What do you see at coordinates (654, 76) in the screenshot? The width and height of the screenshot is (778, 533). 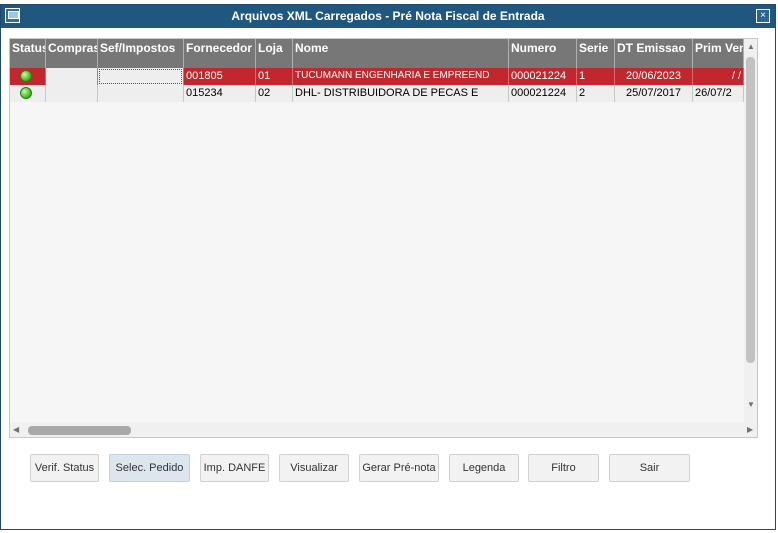 I see `dt-emissao-cell: 20/06/2023` at bounding box center [654, 76].